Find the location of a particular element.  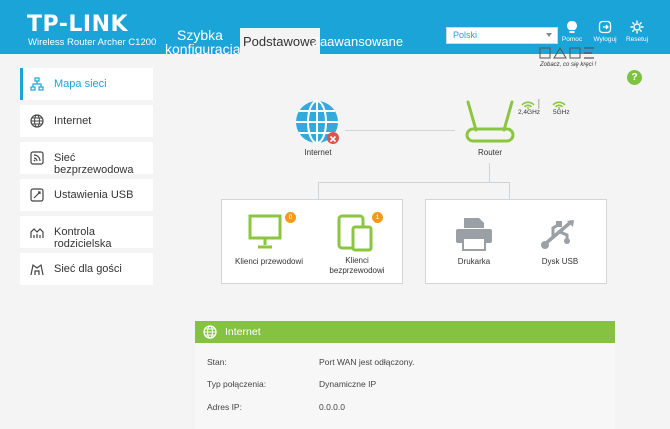

wifi-2g-icon is located at coordinates (530, 104).